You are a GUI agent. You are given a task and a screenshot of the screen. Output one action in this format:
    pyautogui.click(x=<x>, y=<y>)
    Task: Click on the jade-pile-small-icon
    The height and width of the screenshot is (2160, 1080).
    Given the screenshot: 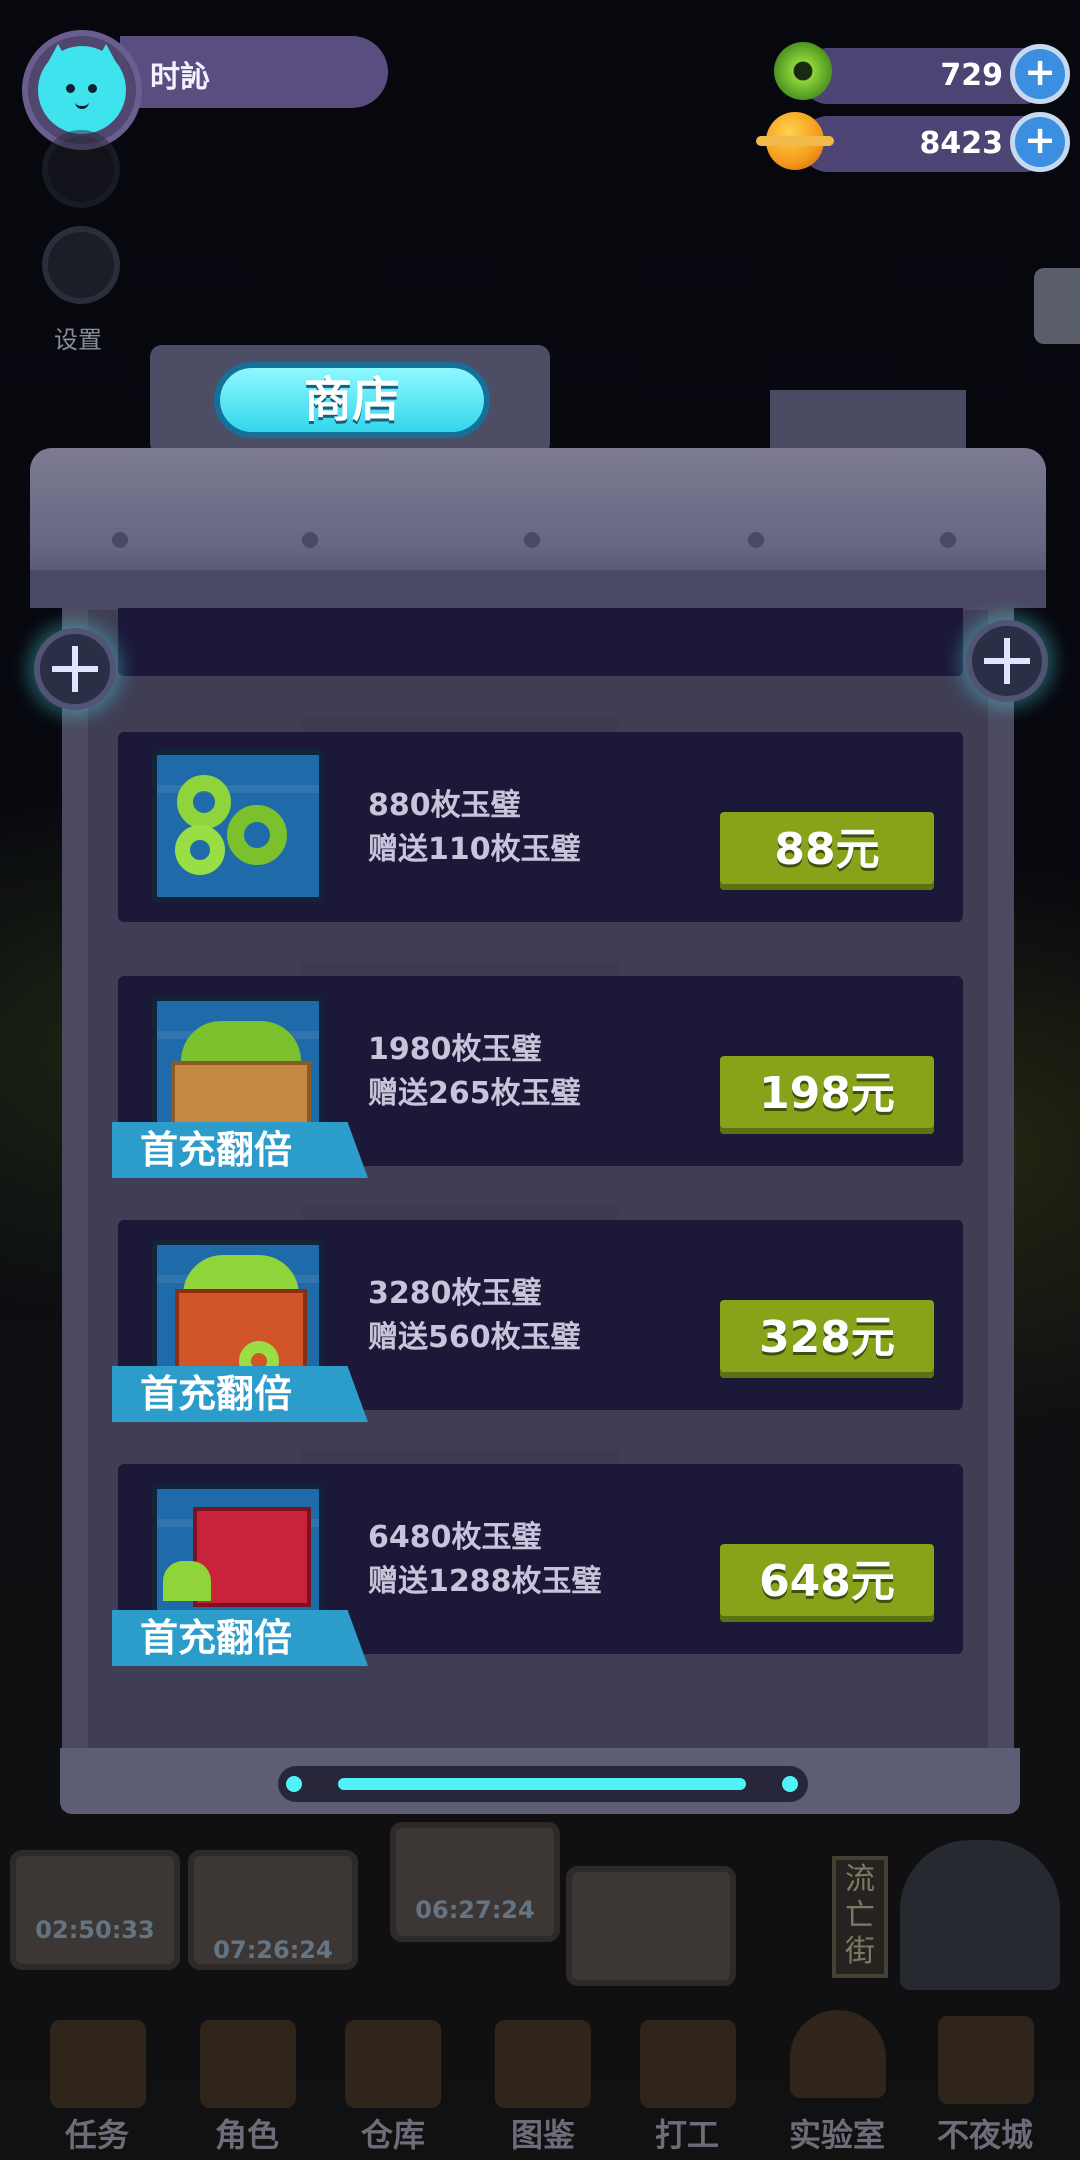 What is the action you would take?
    pyautogui.click(x=238, y=826)
    